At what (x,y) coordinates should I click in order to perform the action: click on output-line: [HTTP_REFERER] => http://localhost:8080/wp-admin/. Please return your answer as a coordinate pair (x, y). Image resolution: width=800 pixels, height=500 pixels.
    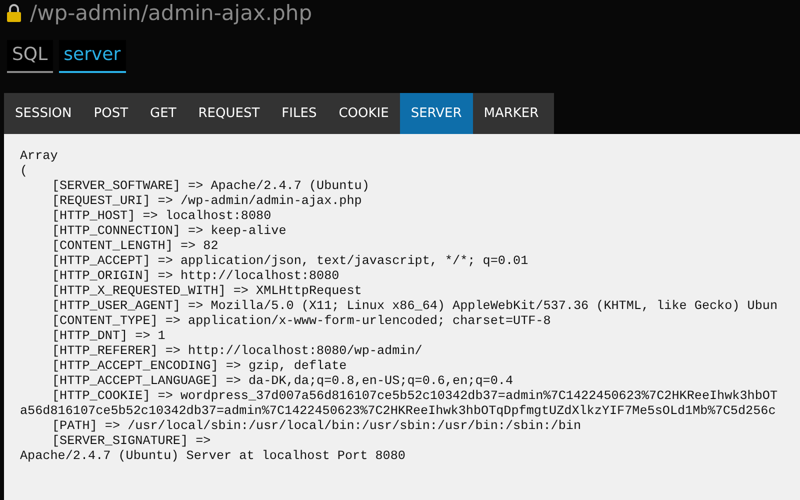
    Looking at the image, I should click on (237, 351).